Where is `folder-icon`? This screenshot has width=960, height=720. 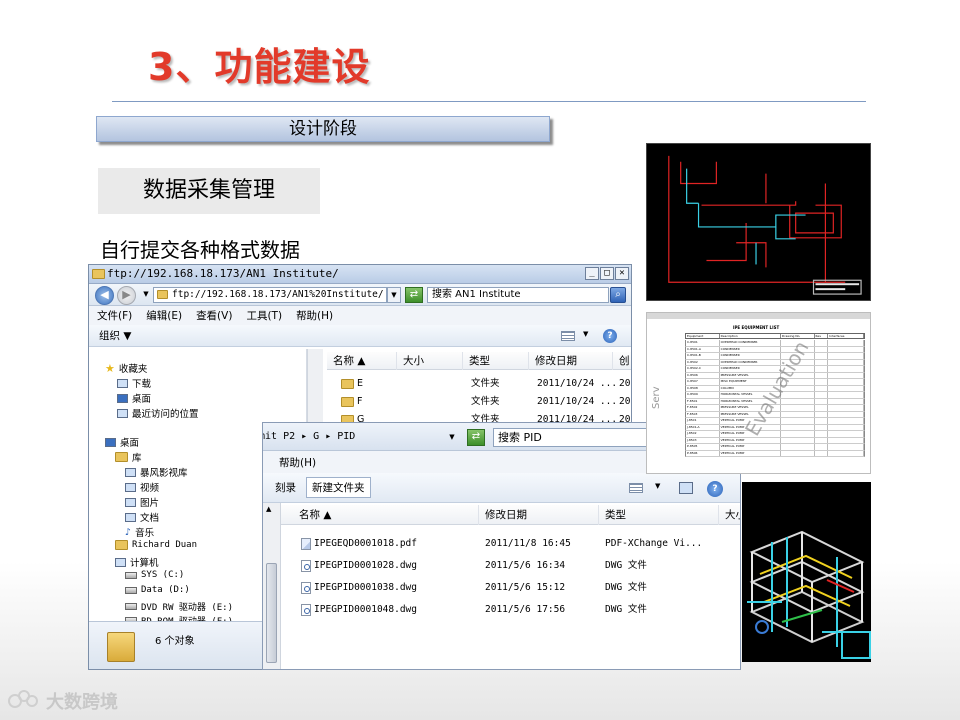
folder-icon is located at coordinates (121, 647).